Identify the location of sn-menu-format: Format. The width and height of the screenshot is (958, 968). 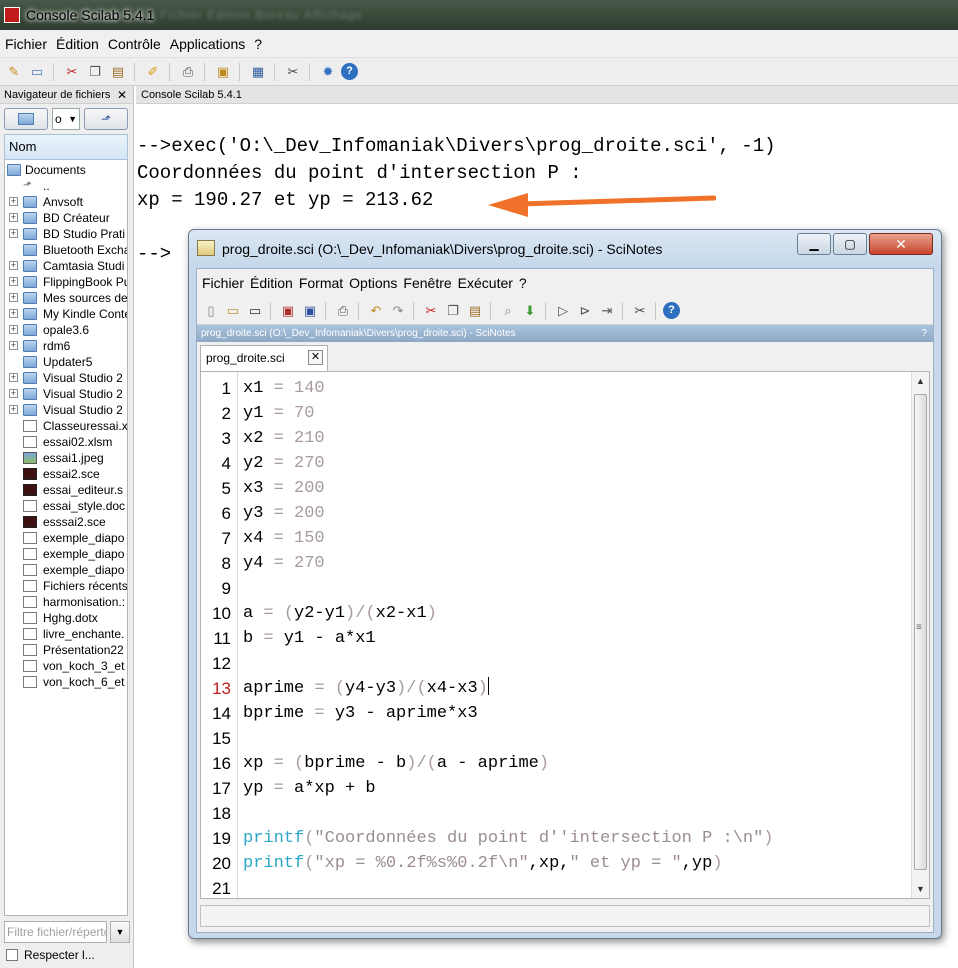
(321, 283).